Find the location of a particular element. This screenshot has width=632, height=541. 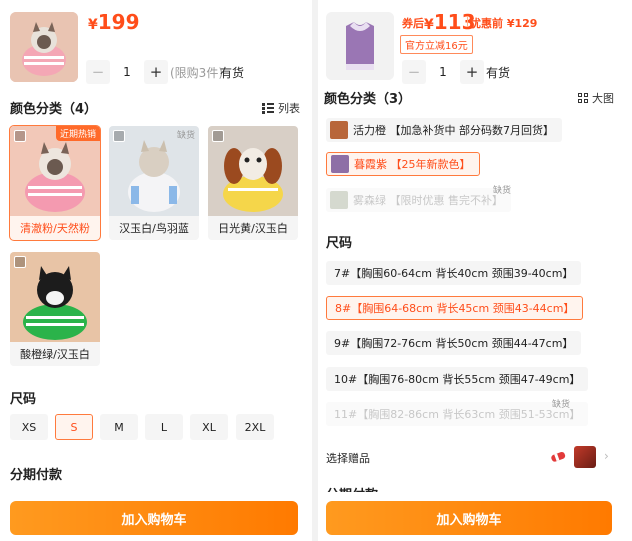

gift-item-icon is located at coordinates (558, 456).